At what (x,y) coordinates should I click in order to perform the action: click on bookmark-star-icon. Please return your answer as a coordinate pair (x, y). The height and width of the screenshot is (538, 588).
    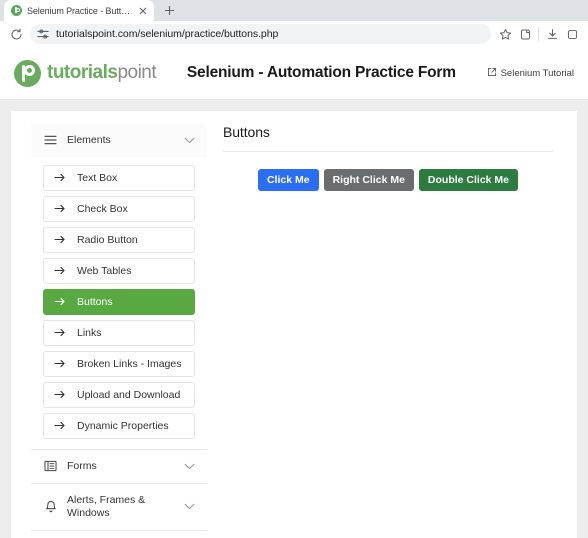
    Looking at the image, I should click on (505, 34).